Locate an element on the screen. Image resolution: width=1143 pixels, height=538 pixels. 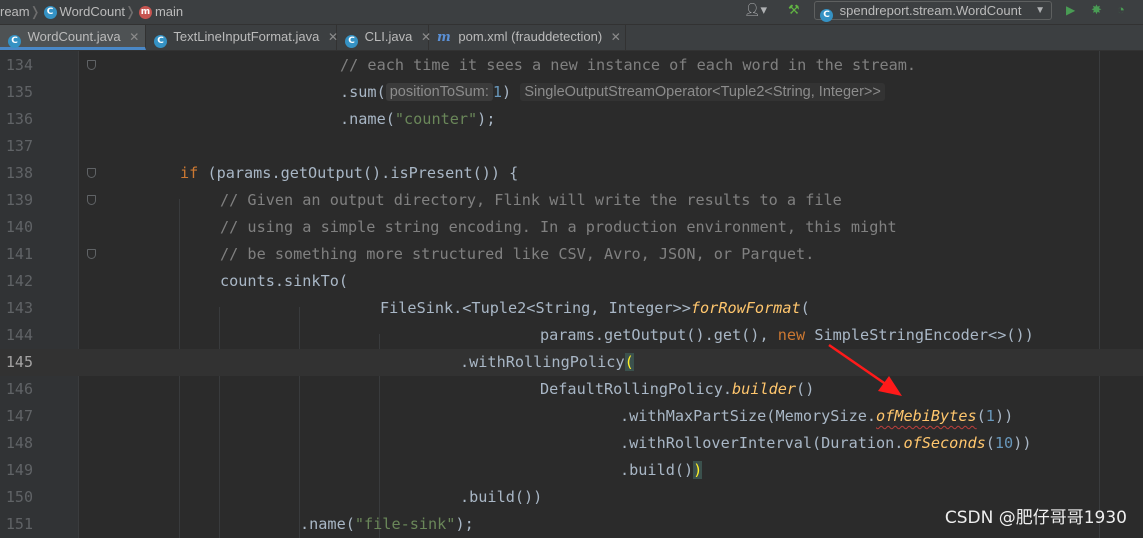
tab-cli: C CLI.java ✕ is located at coordinates (384, 37).